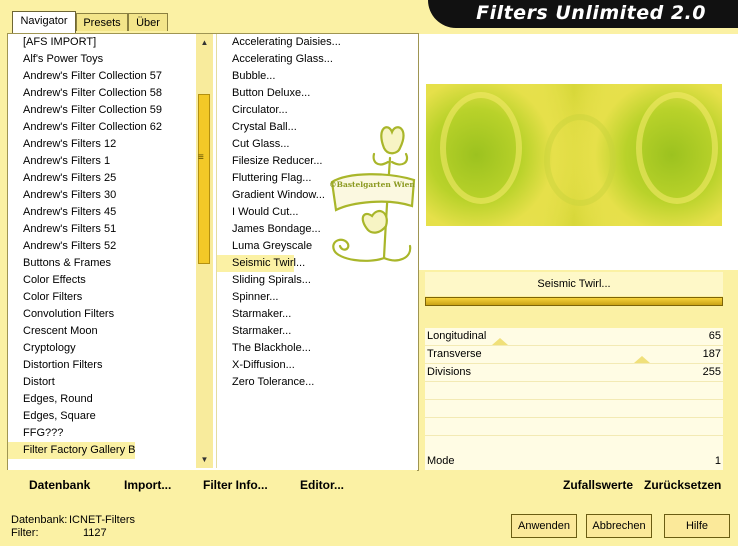 This screenshot has height=546, width=738. I want to click on category-item: Distort, so click(102, 382).